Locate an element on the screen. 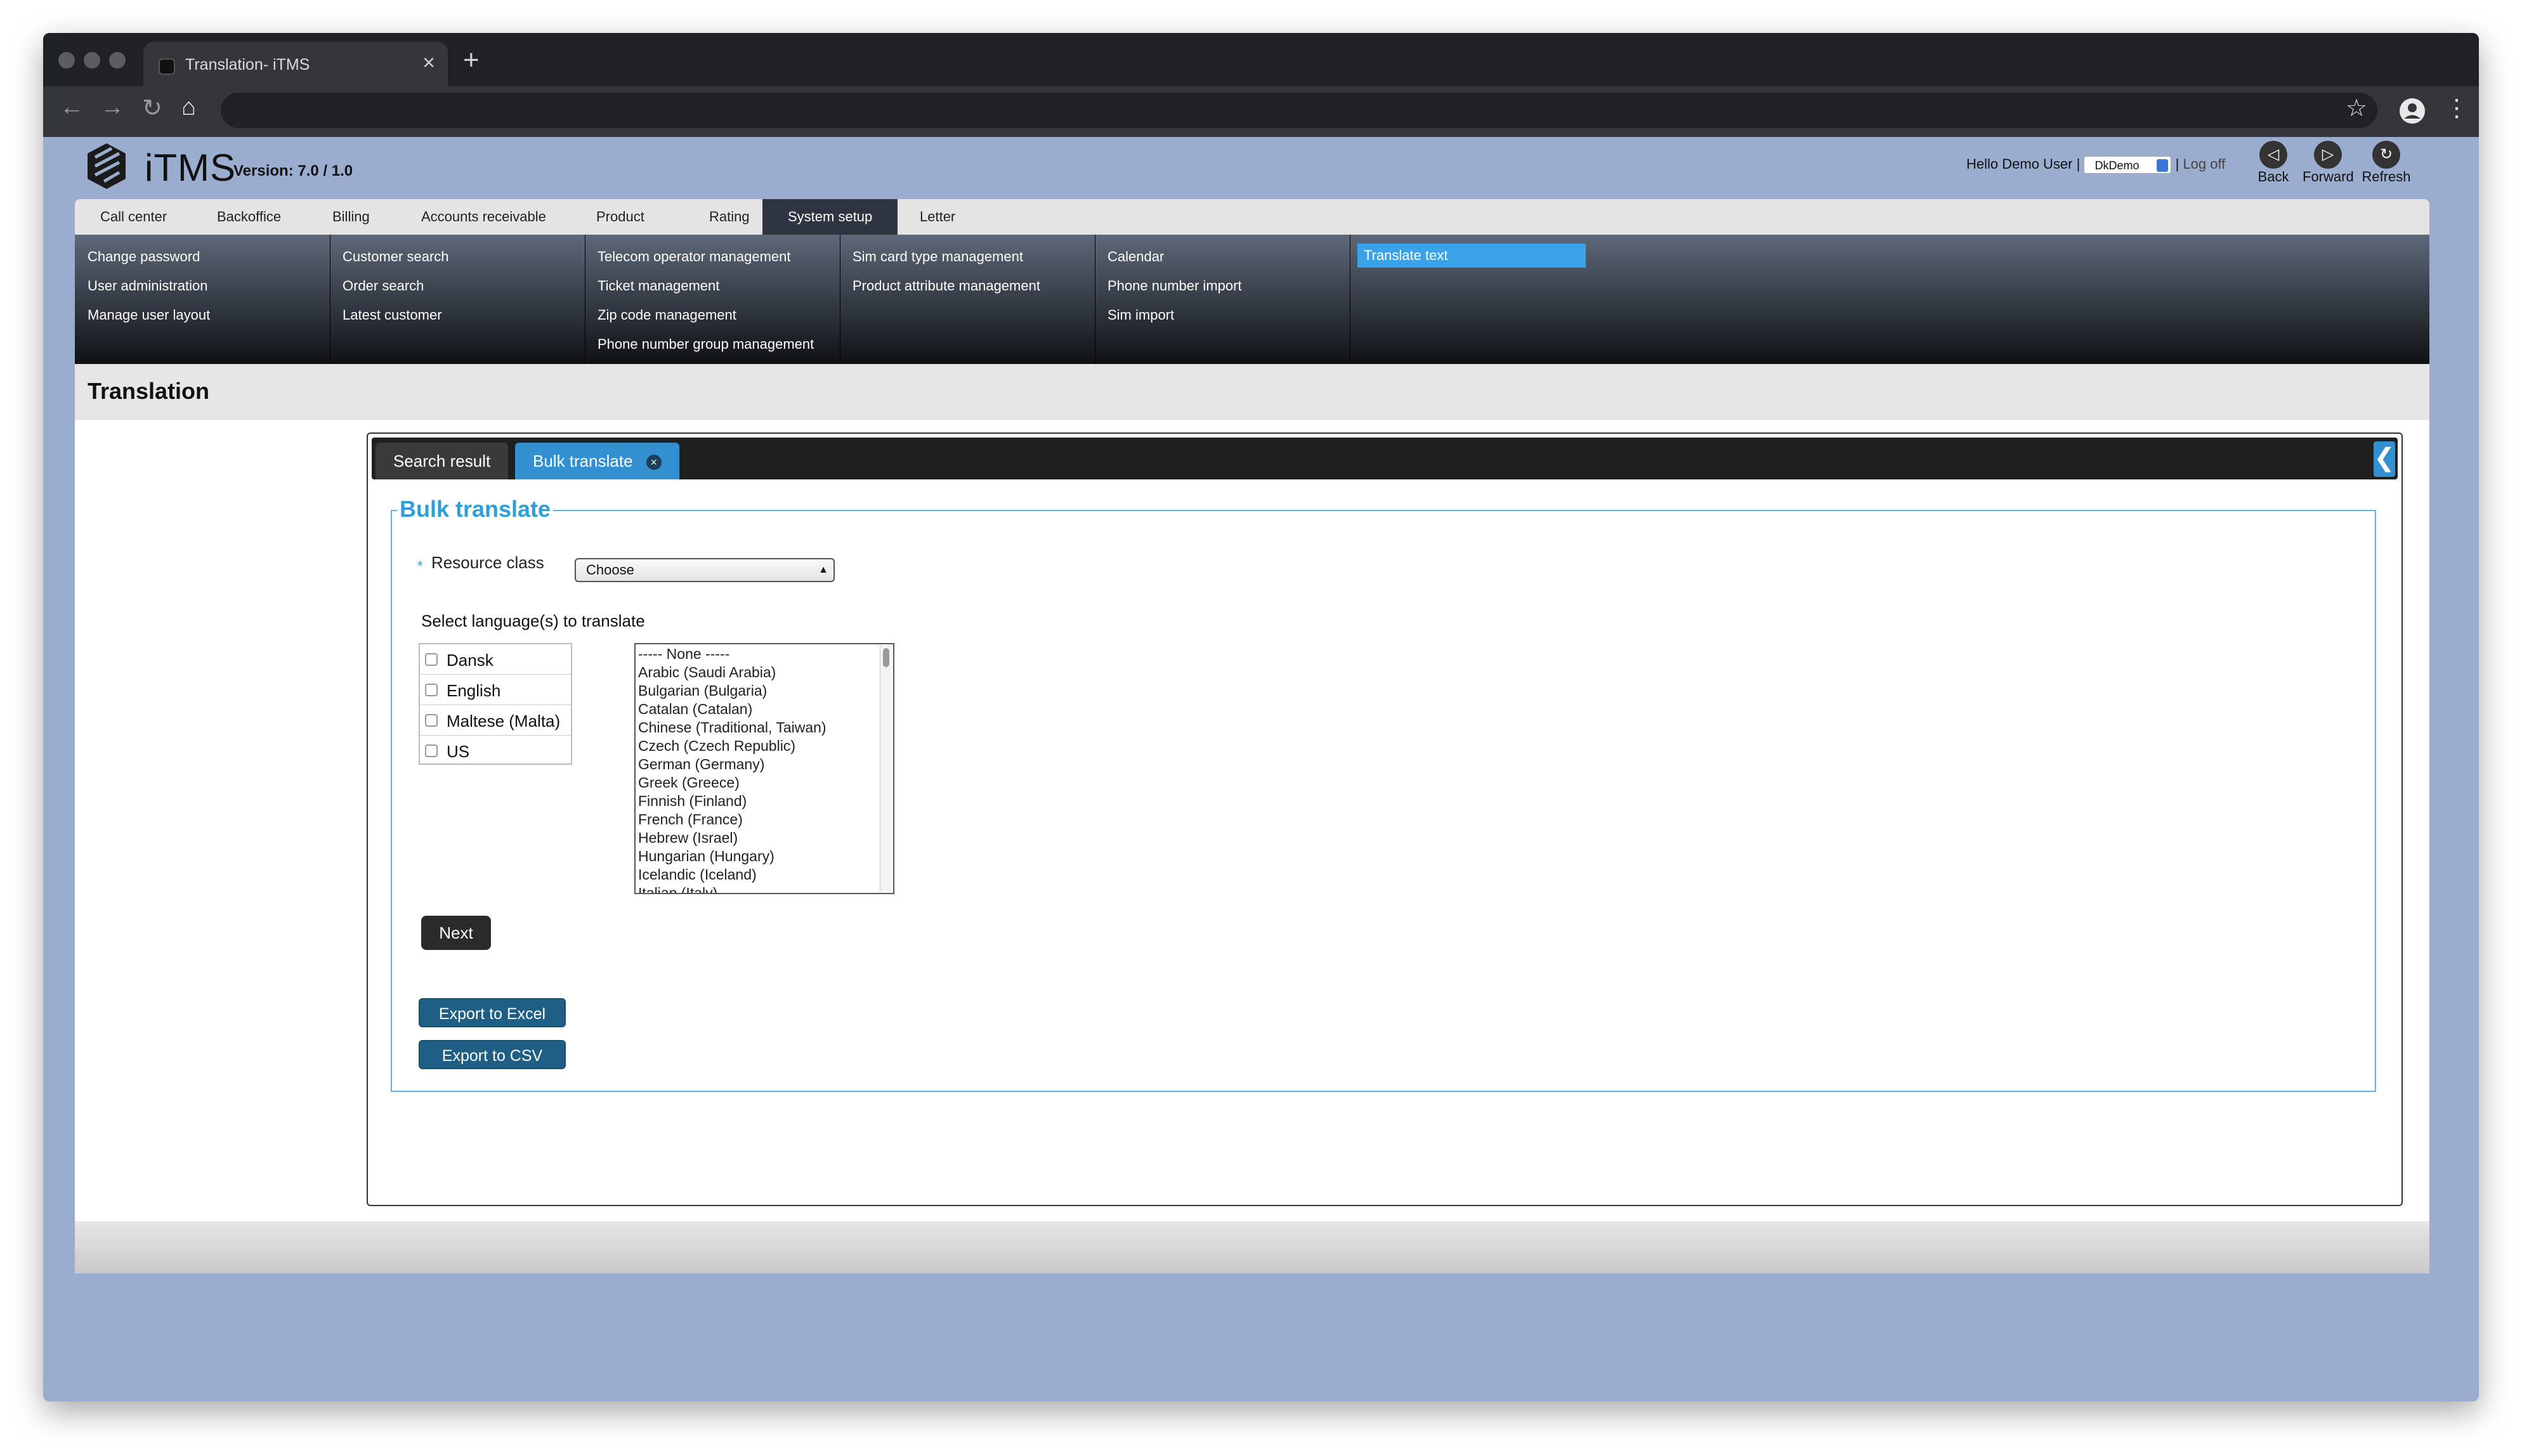 This screenshot has height=1456, width=2522. page-title: Translation is located at coordinates (149, 391).